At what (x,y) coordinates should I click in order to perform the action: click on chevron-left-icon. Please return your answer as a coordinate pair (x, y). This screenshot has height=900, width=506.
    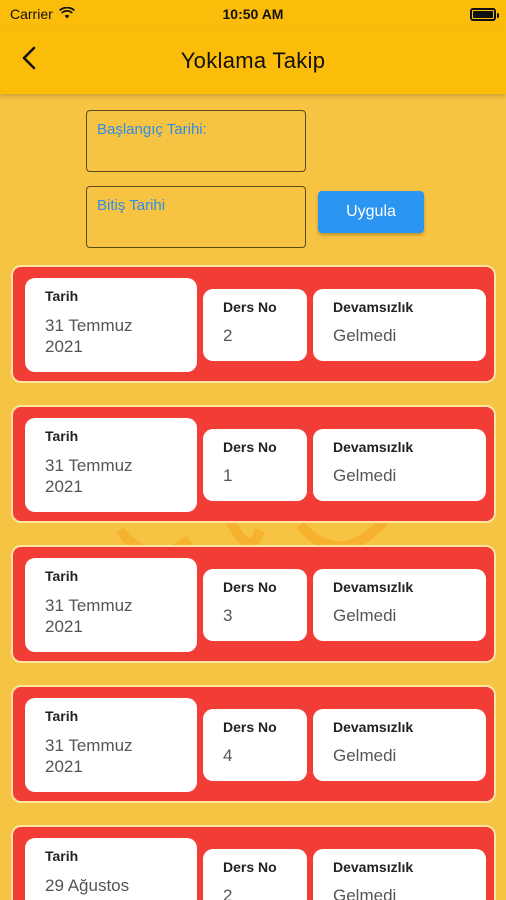
    Looking at the image, I should click on (29, 60).